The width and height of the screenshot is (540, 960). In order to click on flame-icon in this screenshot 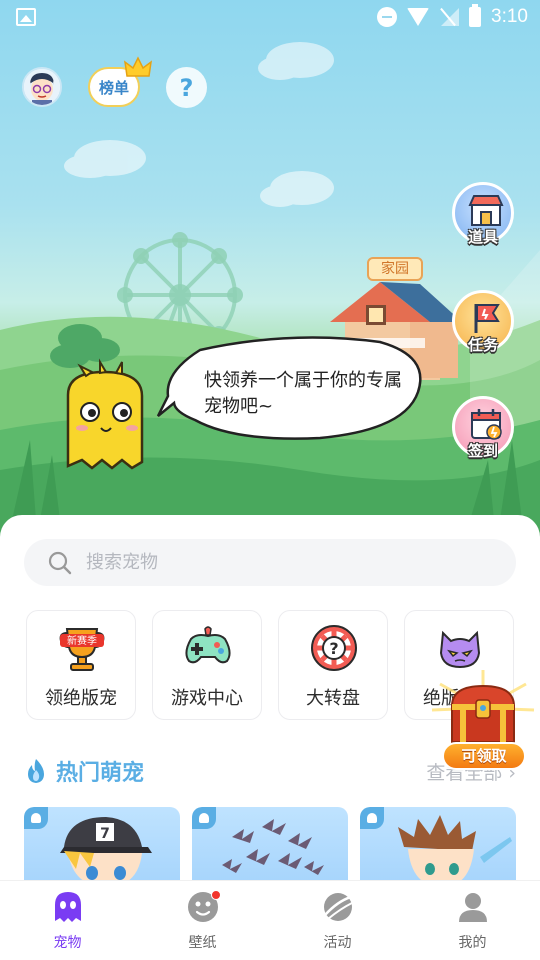, I will do `click(36, 771)`.